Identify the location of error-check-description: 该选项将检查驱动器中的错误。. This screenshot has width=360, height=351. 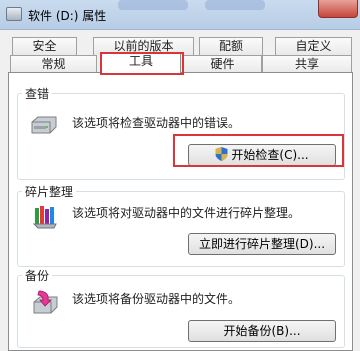
(156, 123).